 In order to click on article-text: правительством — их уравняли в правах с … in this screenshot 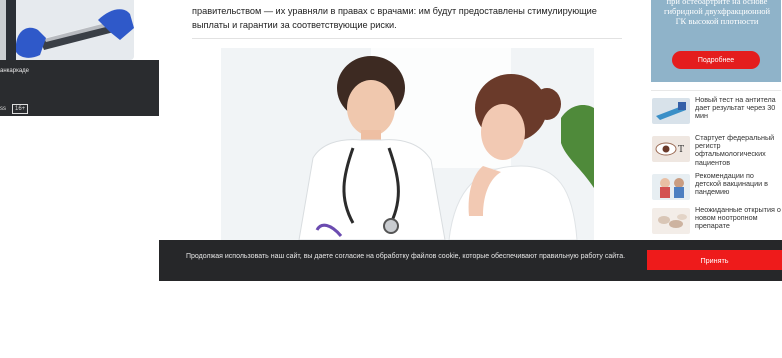, I will do `click(402, 17)`.